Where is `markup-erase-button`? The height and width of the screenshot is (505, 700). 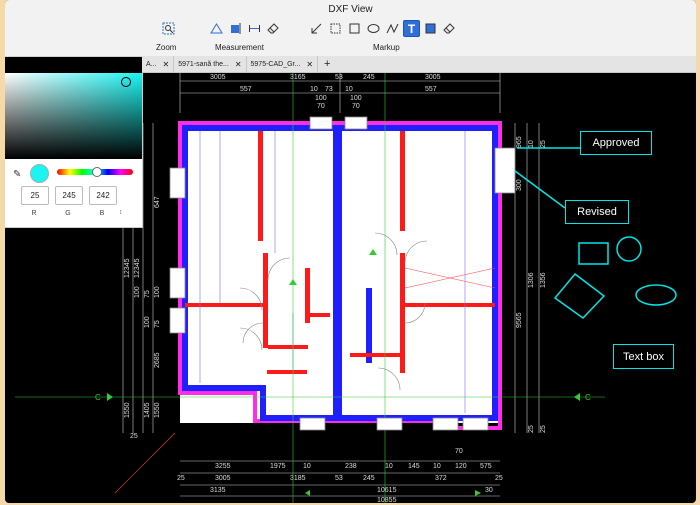 markup-erase-button is located at coordinates (449, 28).